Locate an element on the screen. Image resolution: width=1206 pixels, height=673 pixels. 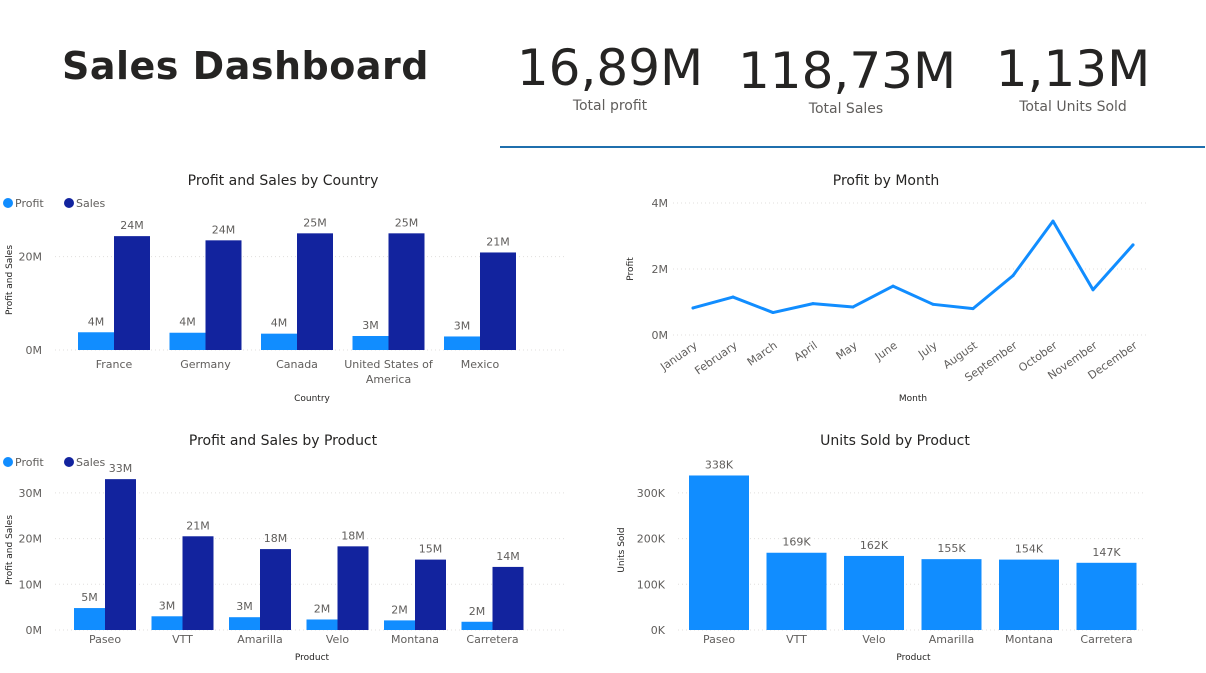
y-axis-label: Profit is located at coordinates (631, 269).